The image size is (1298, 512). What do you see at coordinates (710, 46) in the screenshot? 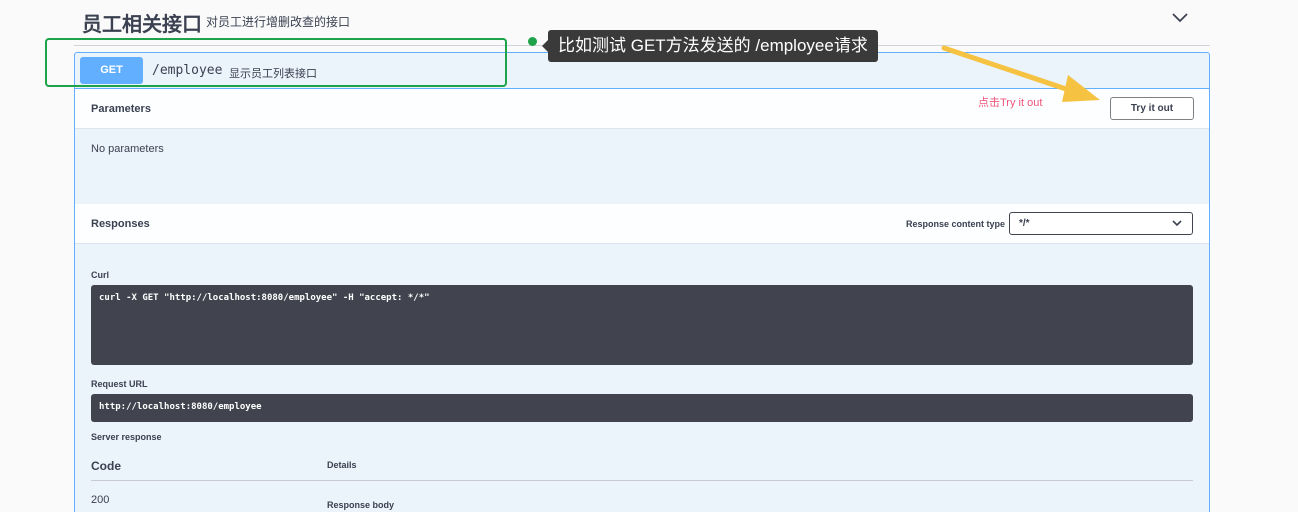
I see `callout-annotation: 比如测试 GET方法发送的 /employee请求` at bounding box center [710, 46].